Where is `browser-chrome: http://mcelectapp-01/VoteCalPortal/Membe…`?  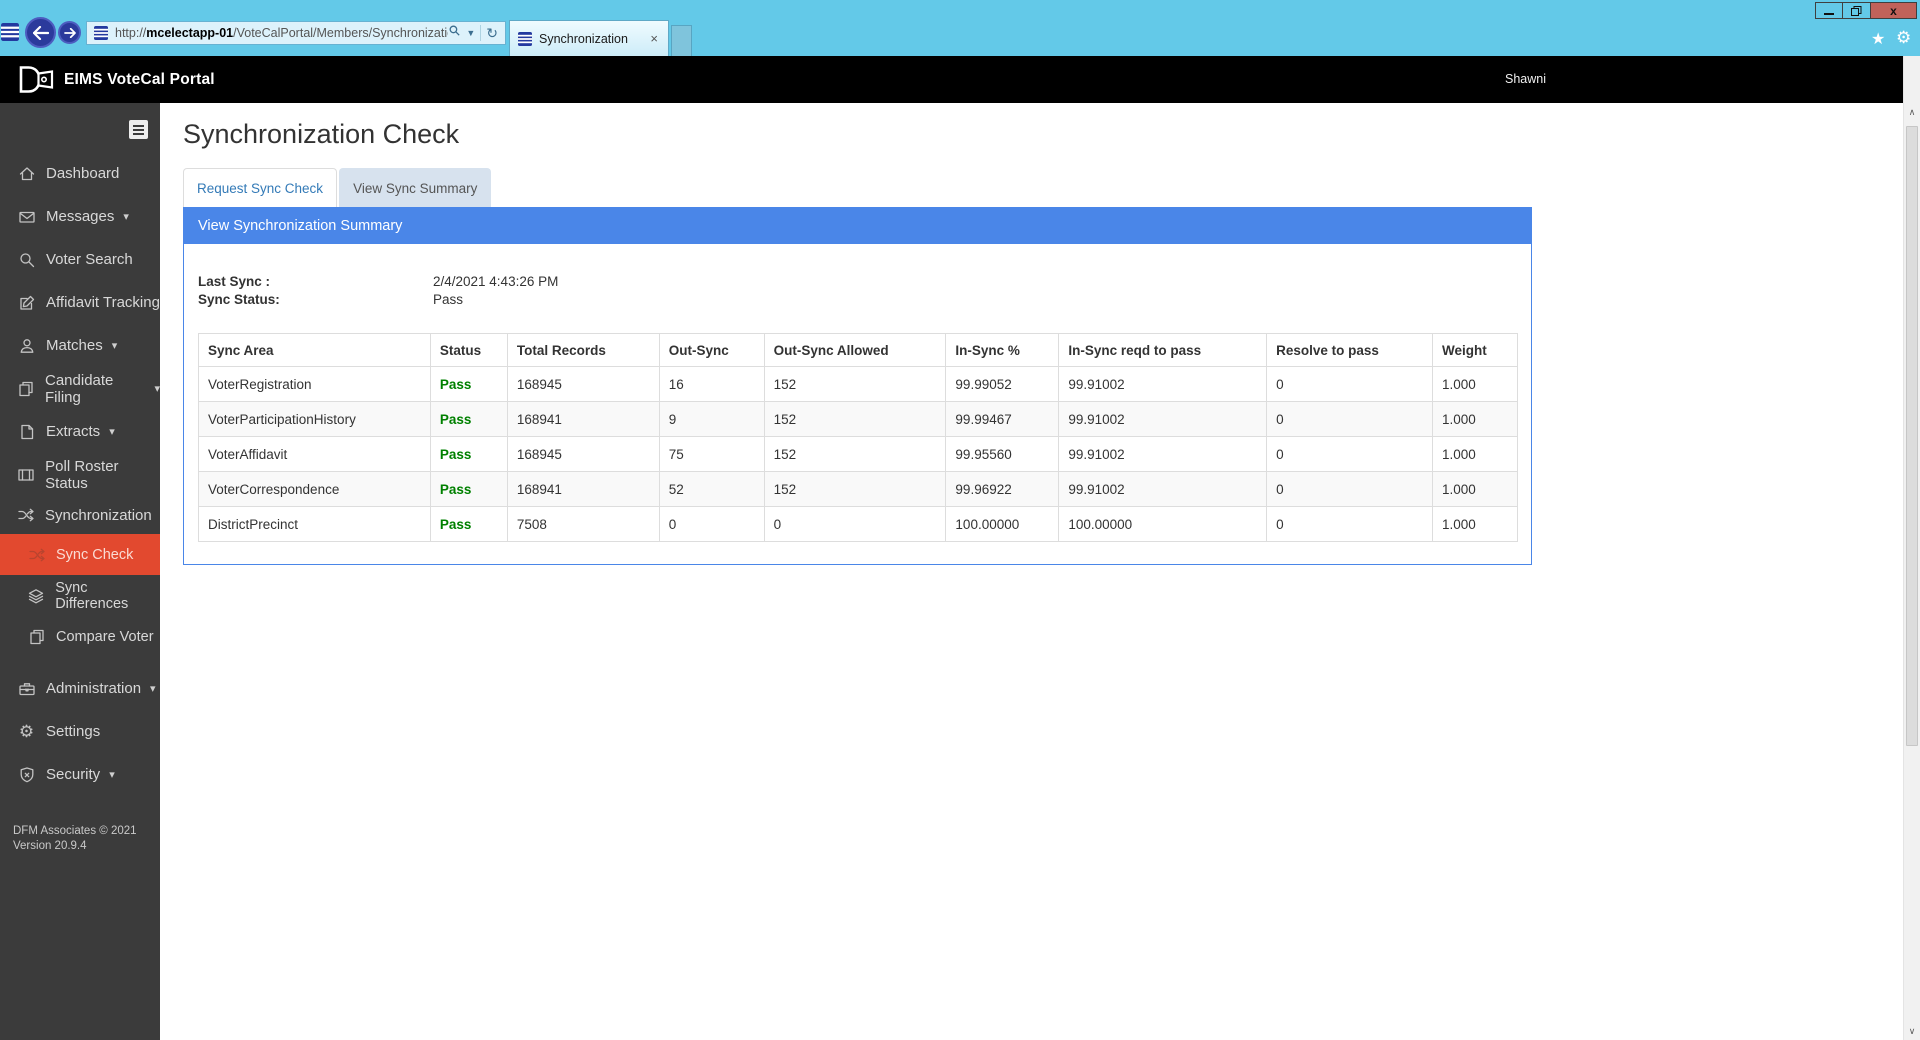
browser-chrome: http://mcelectapp-01/VoteCalPortal/Membe… is located at coordinates (960, 28).